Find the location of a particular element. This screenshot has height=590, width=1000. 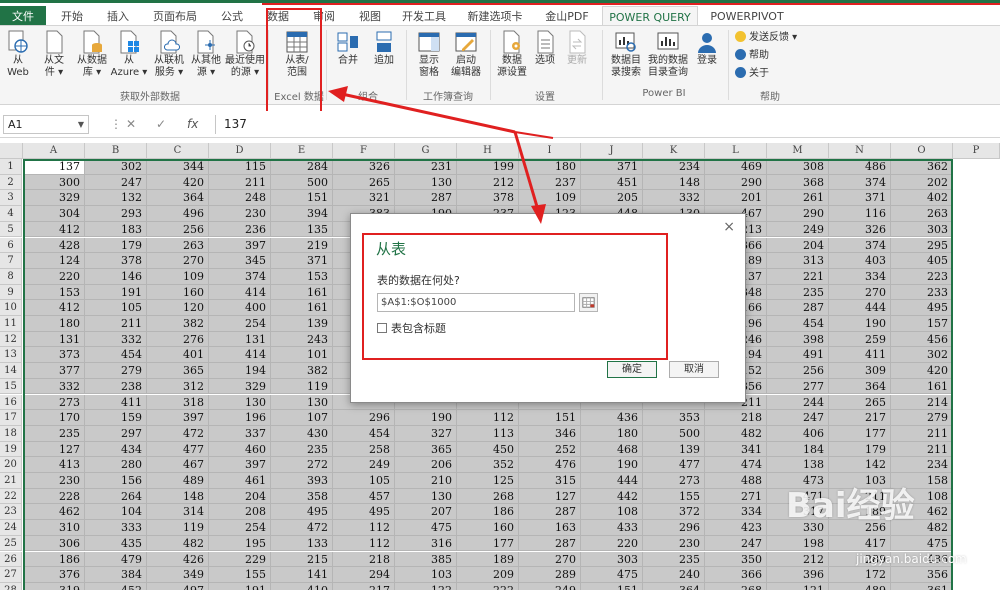

watermark-text: Bai经验 is located at coordinates (850, 506).